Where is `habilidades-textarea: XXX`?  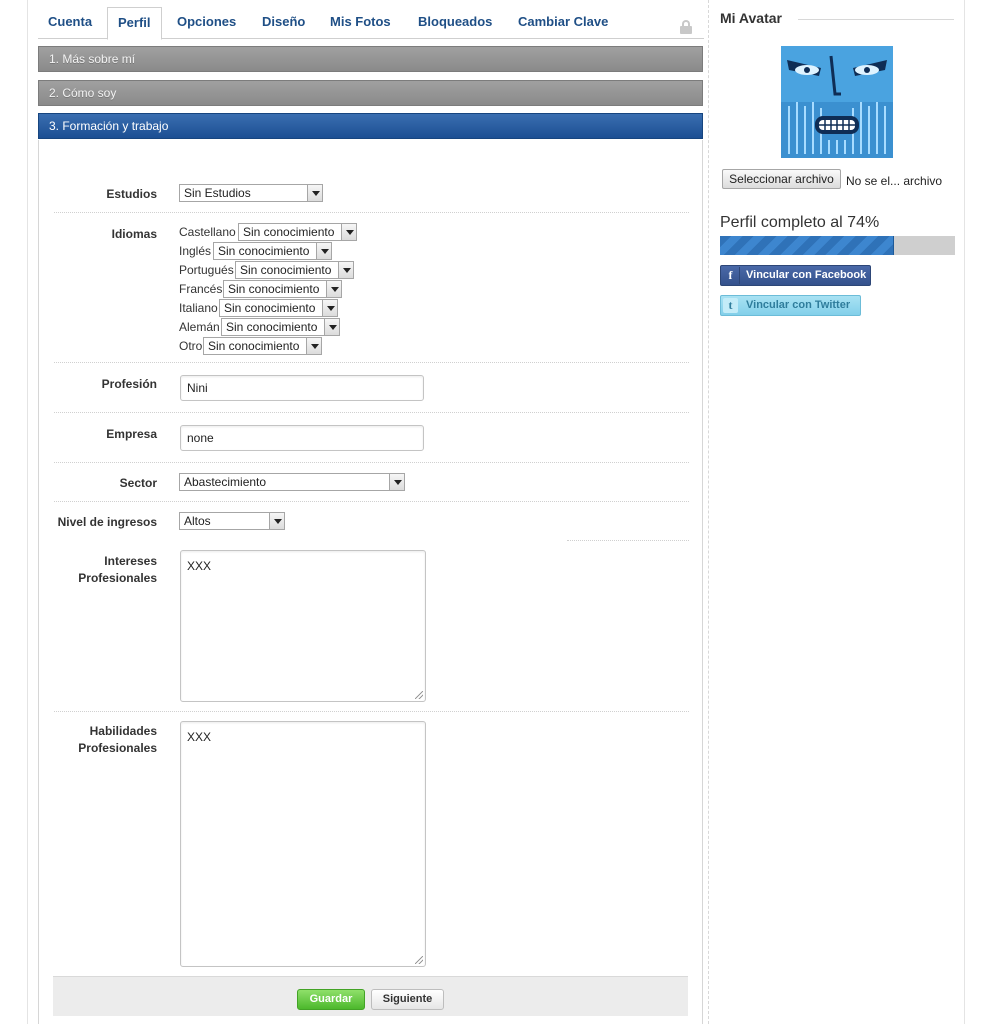
habilidades-textarea: XXX is located at coordinates (303, 844).